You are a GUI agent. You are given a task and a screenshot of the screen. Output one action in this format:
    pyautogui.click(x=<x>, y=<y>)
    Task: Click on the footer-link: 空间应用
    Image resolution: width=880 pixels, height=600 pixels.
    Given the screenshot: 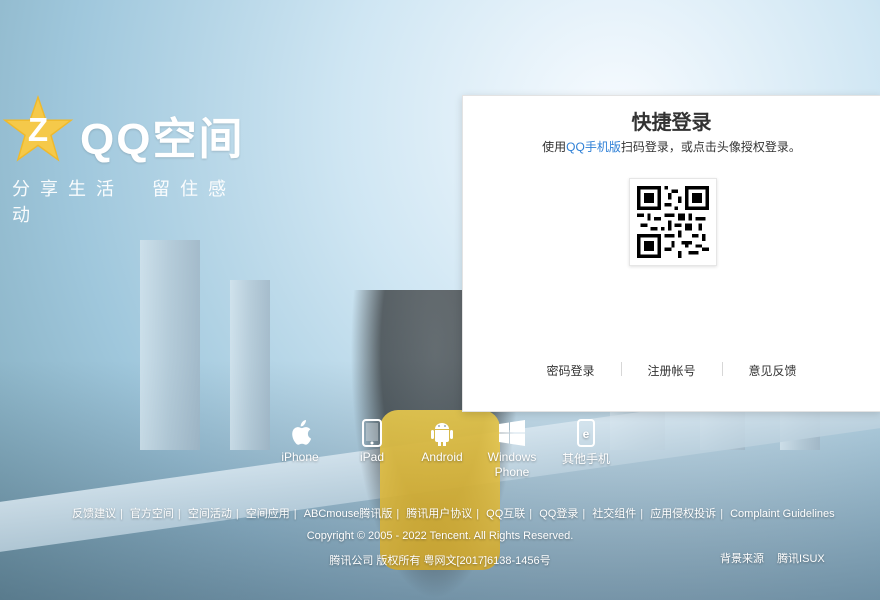 What is the action you would take?
    pyautogui.click(x=268, y=514)
    